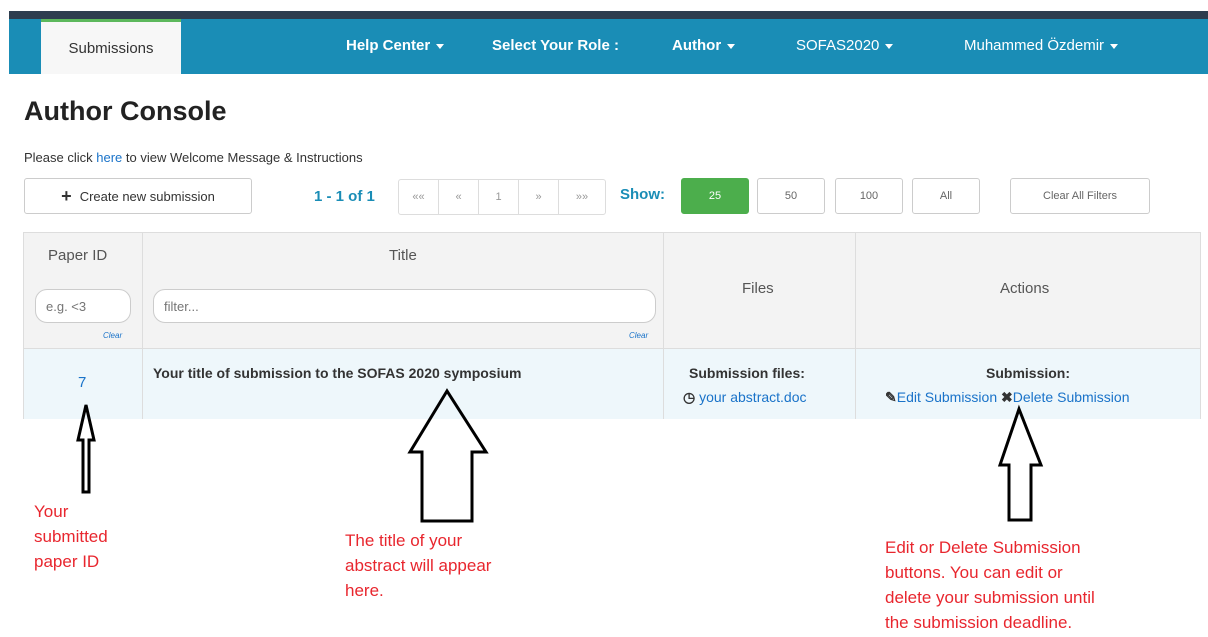 The image size is (1208, 637). Describe the element at coordinates (86, 449) in the screenshot. I see `arrow-paper-id` at that location.